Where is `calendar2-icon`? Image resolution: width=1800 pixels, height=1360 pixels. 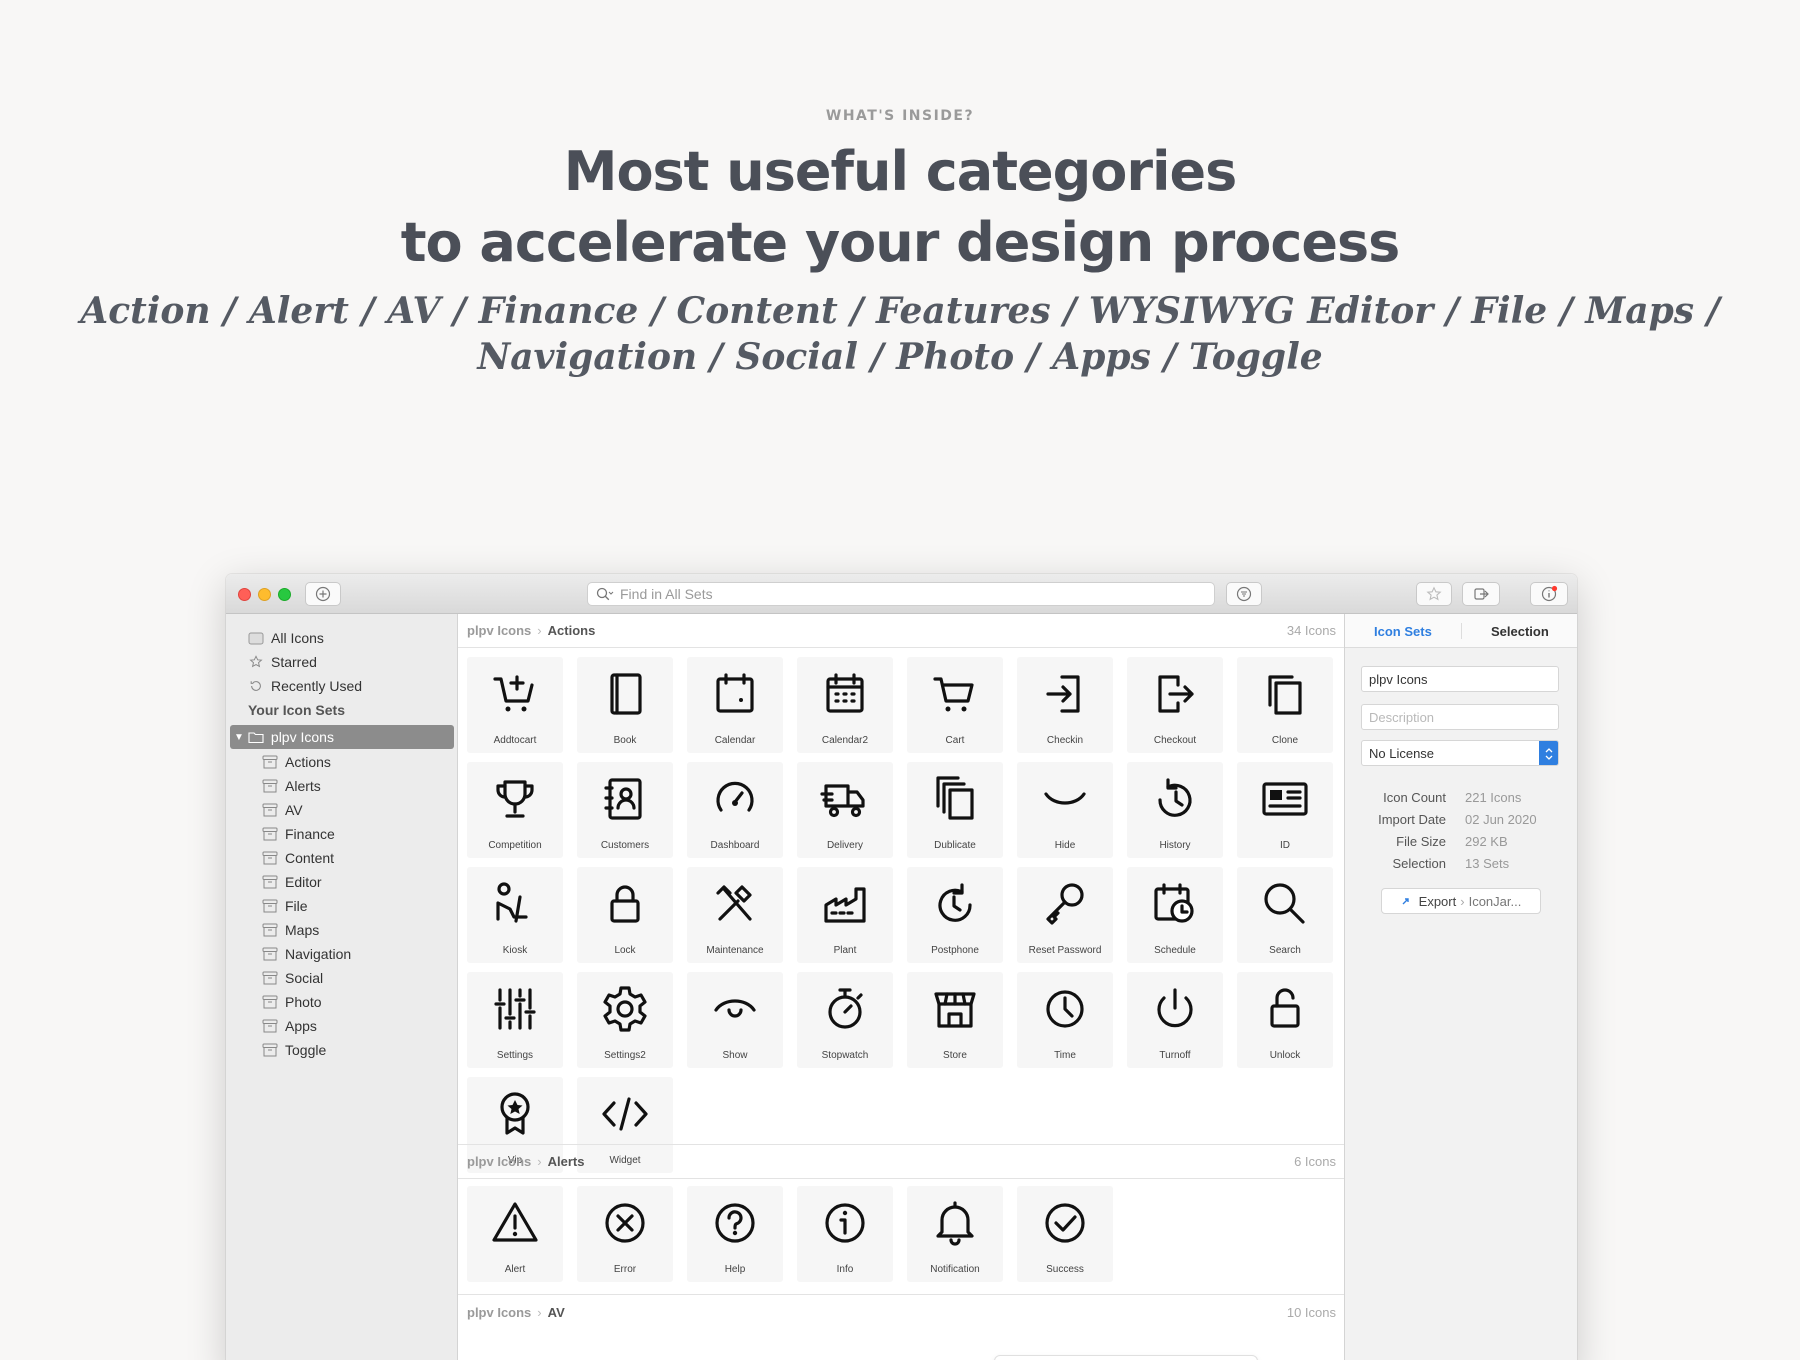
calendar2-icon is located at coordinates (845, 693).